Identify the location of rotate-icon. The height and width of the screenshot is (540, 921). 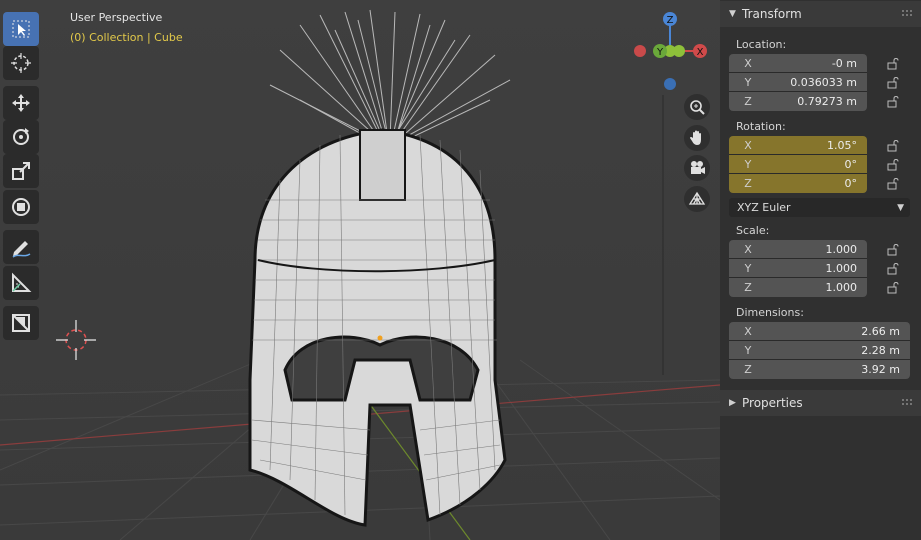
(21, 136).